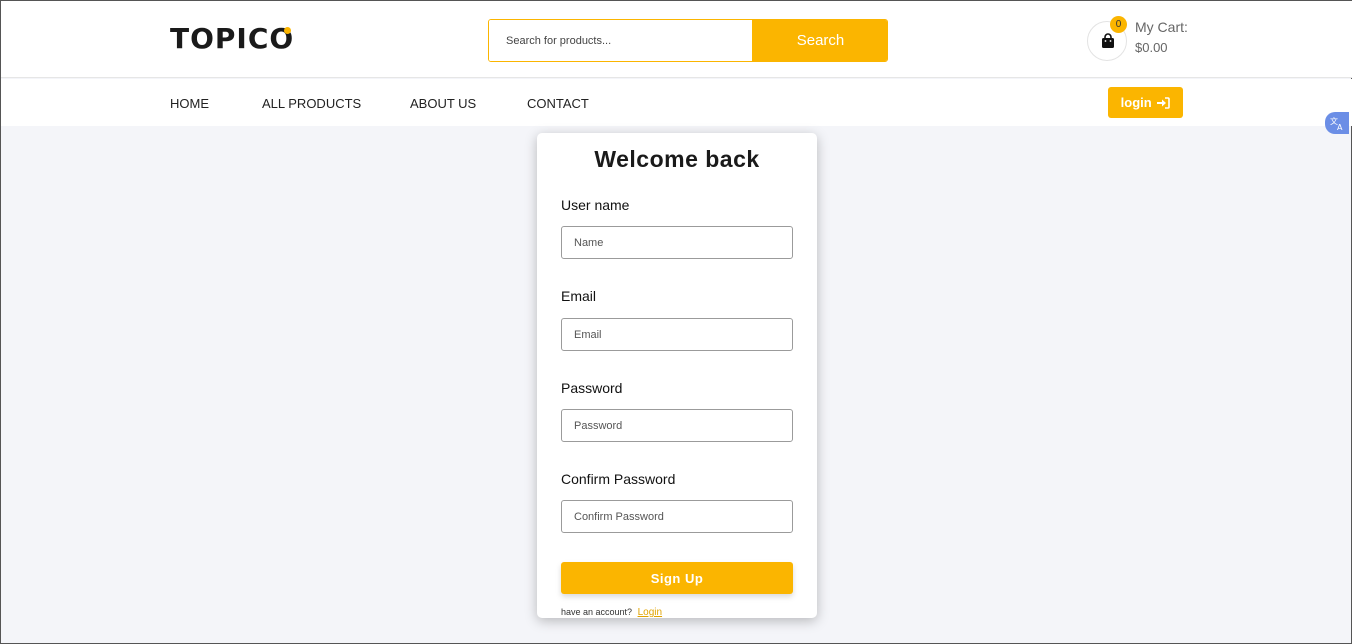 This screenshot has width=1352, height=644. I want to click on cart-count-badge: 0, so click(1118, 24).